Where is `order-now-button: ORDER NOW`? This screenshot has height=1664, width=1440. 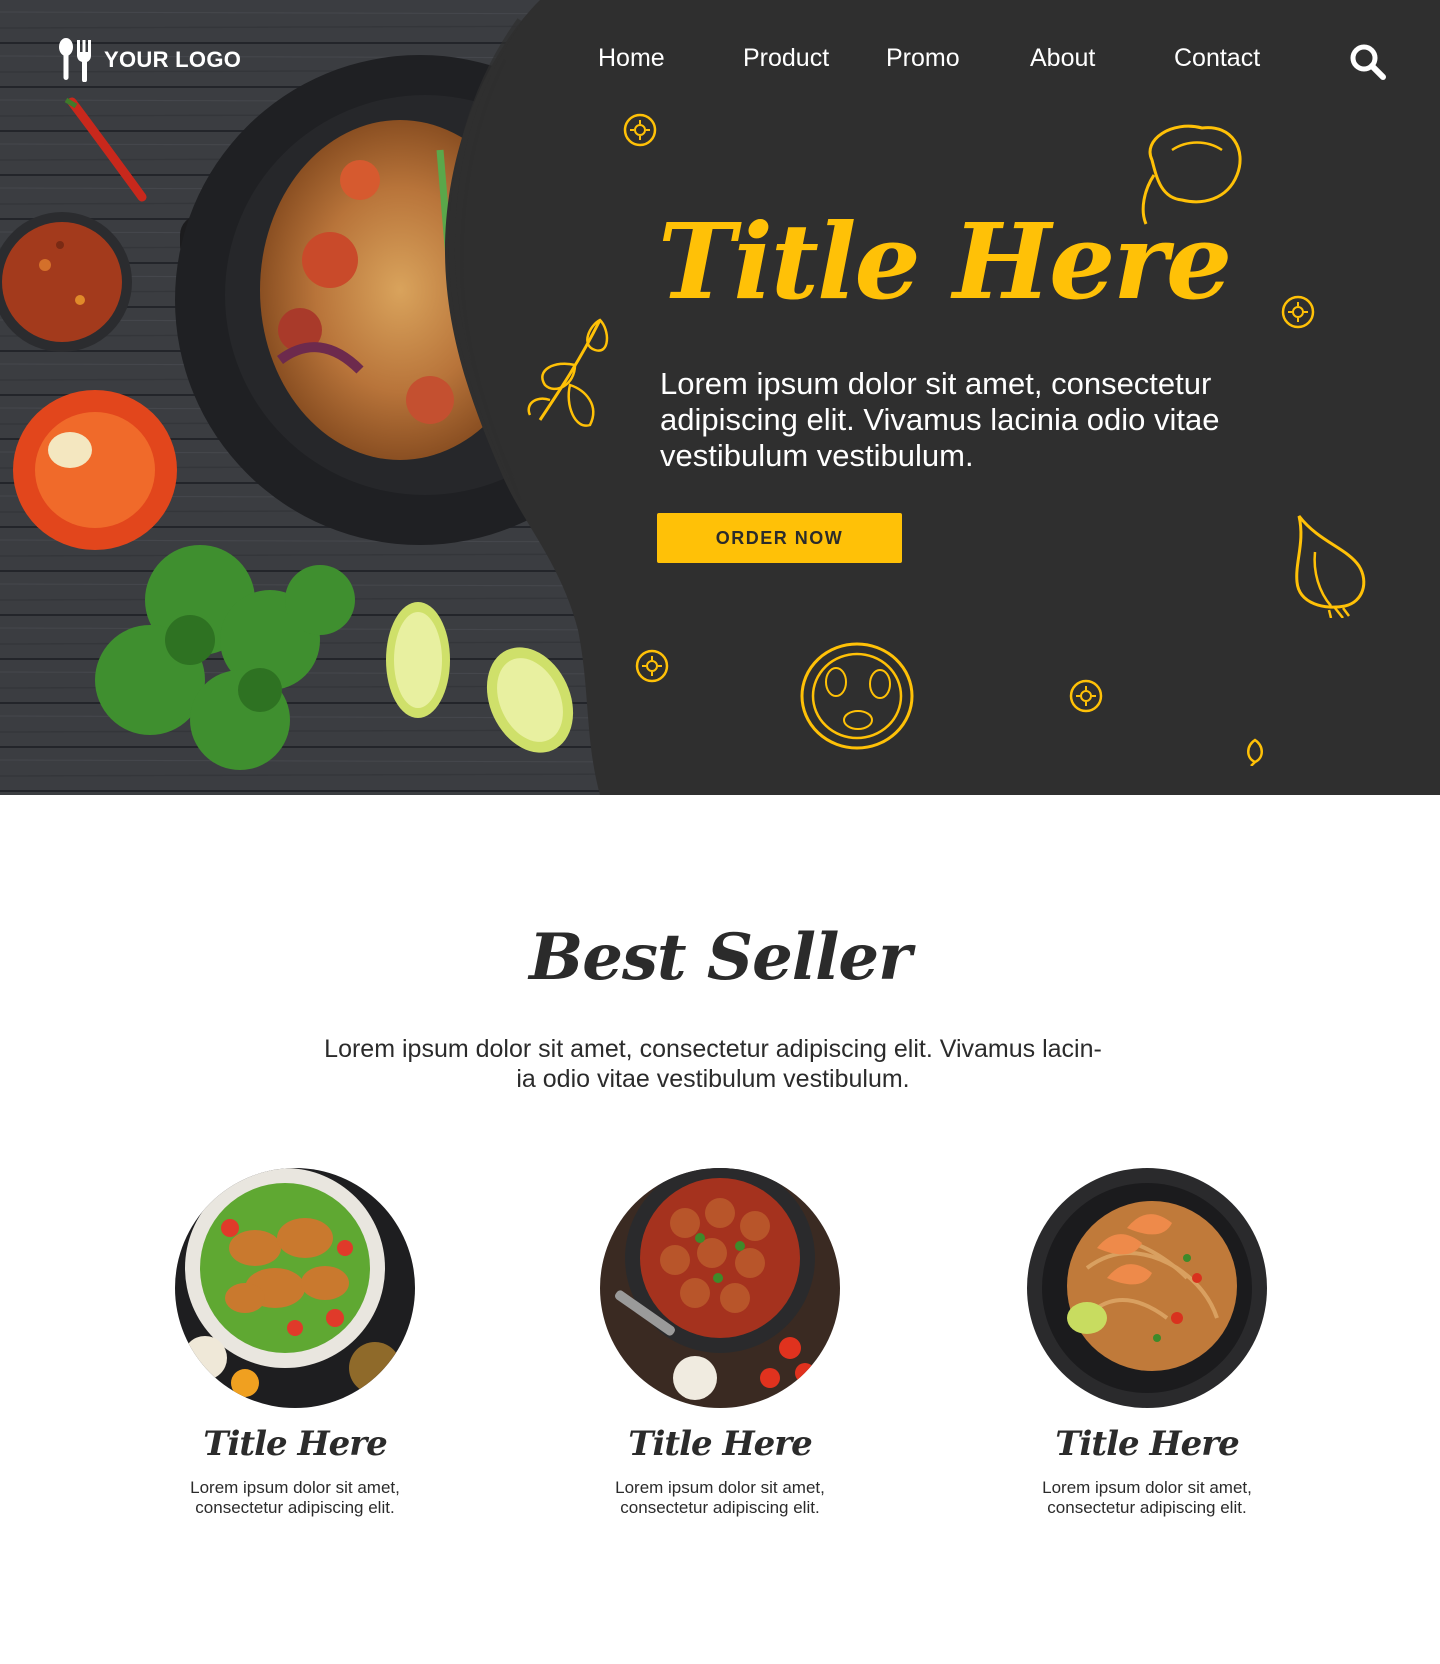
order-now-button: ORDER NOW is located at coordinates (779, 538).